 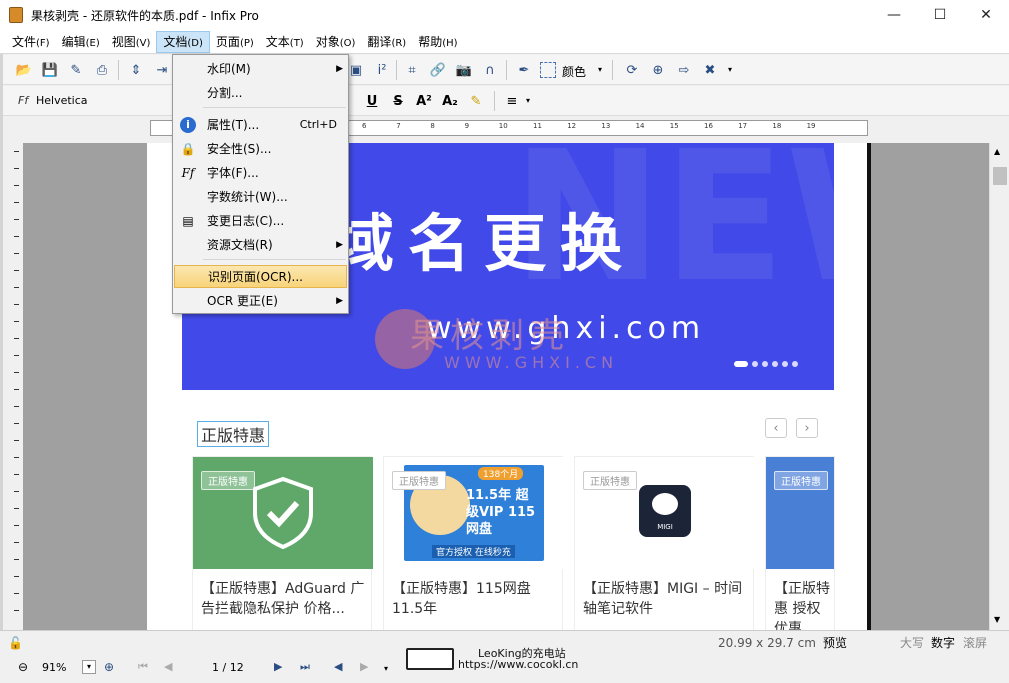 What do you see at coordinates (528, 100) in the screenshot?
I see `align-dropdown-icon: ▾` at bounding box center [528, 100].